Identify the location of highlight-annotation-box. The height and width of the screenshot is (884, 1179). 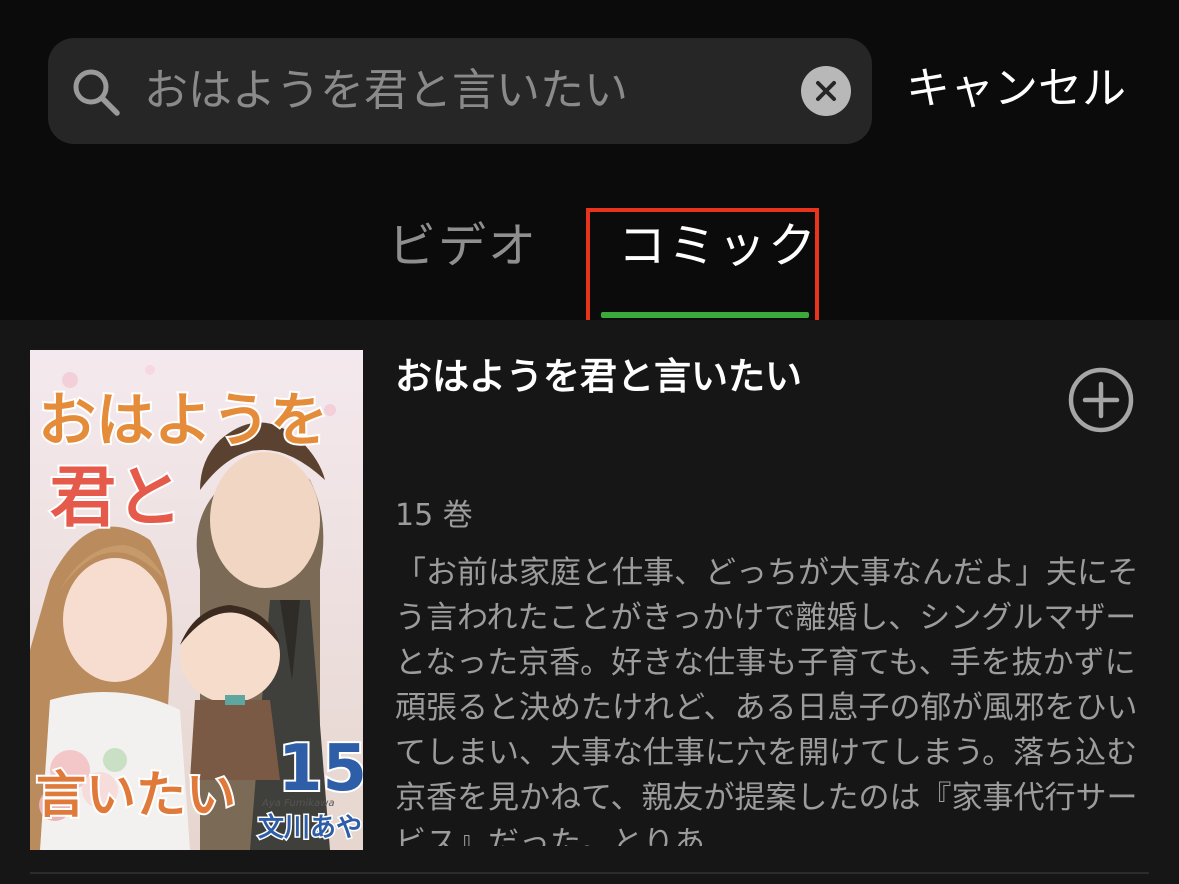
(702, 268).